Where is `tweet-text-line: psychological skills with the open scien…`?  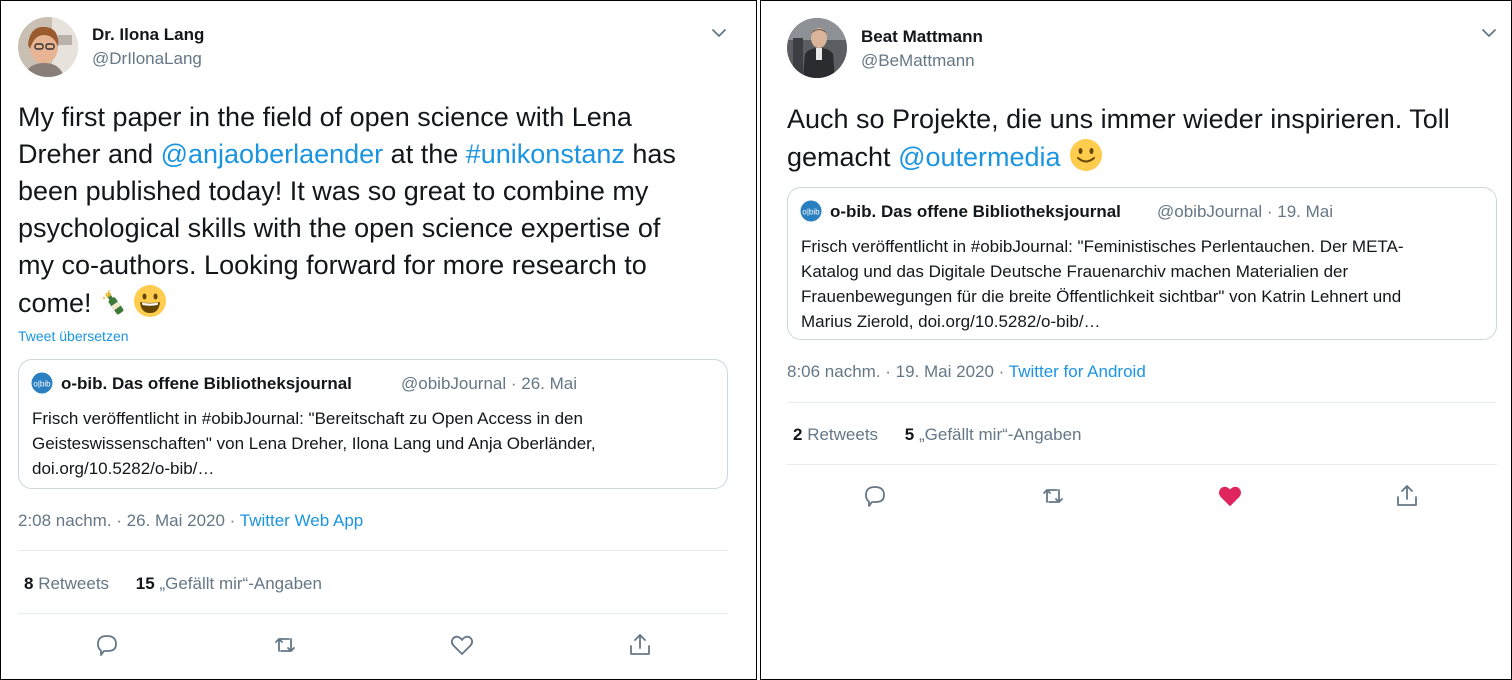
tweet-text-line: psychological skills with the open scien… is located at coordinates (339, 228).